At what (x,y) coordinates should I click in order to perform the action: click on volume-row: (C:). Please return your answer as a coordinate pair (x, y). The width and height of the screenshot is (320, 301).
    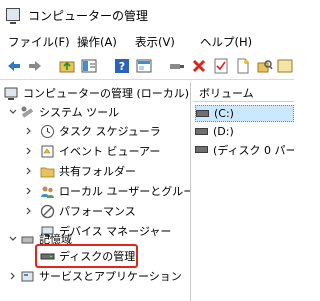
    Looking at the image, I should click on (244, 113).